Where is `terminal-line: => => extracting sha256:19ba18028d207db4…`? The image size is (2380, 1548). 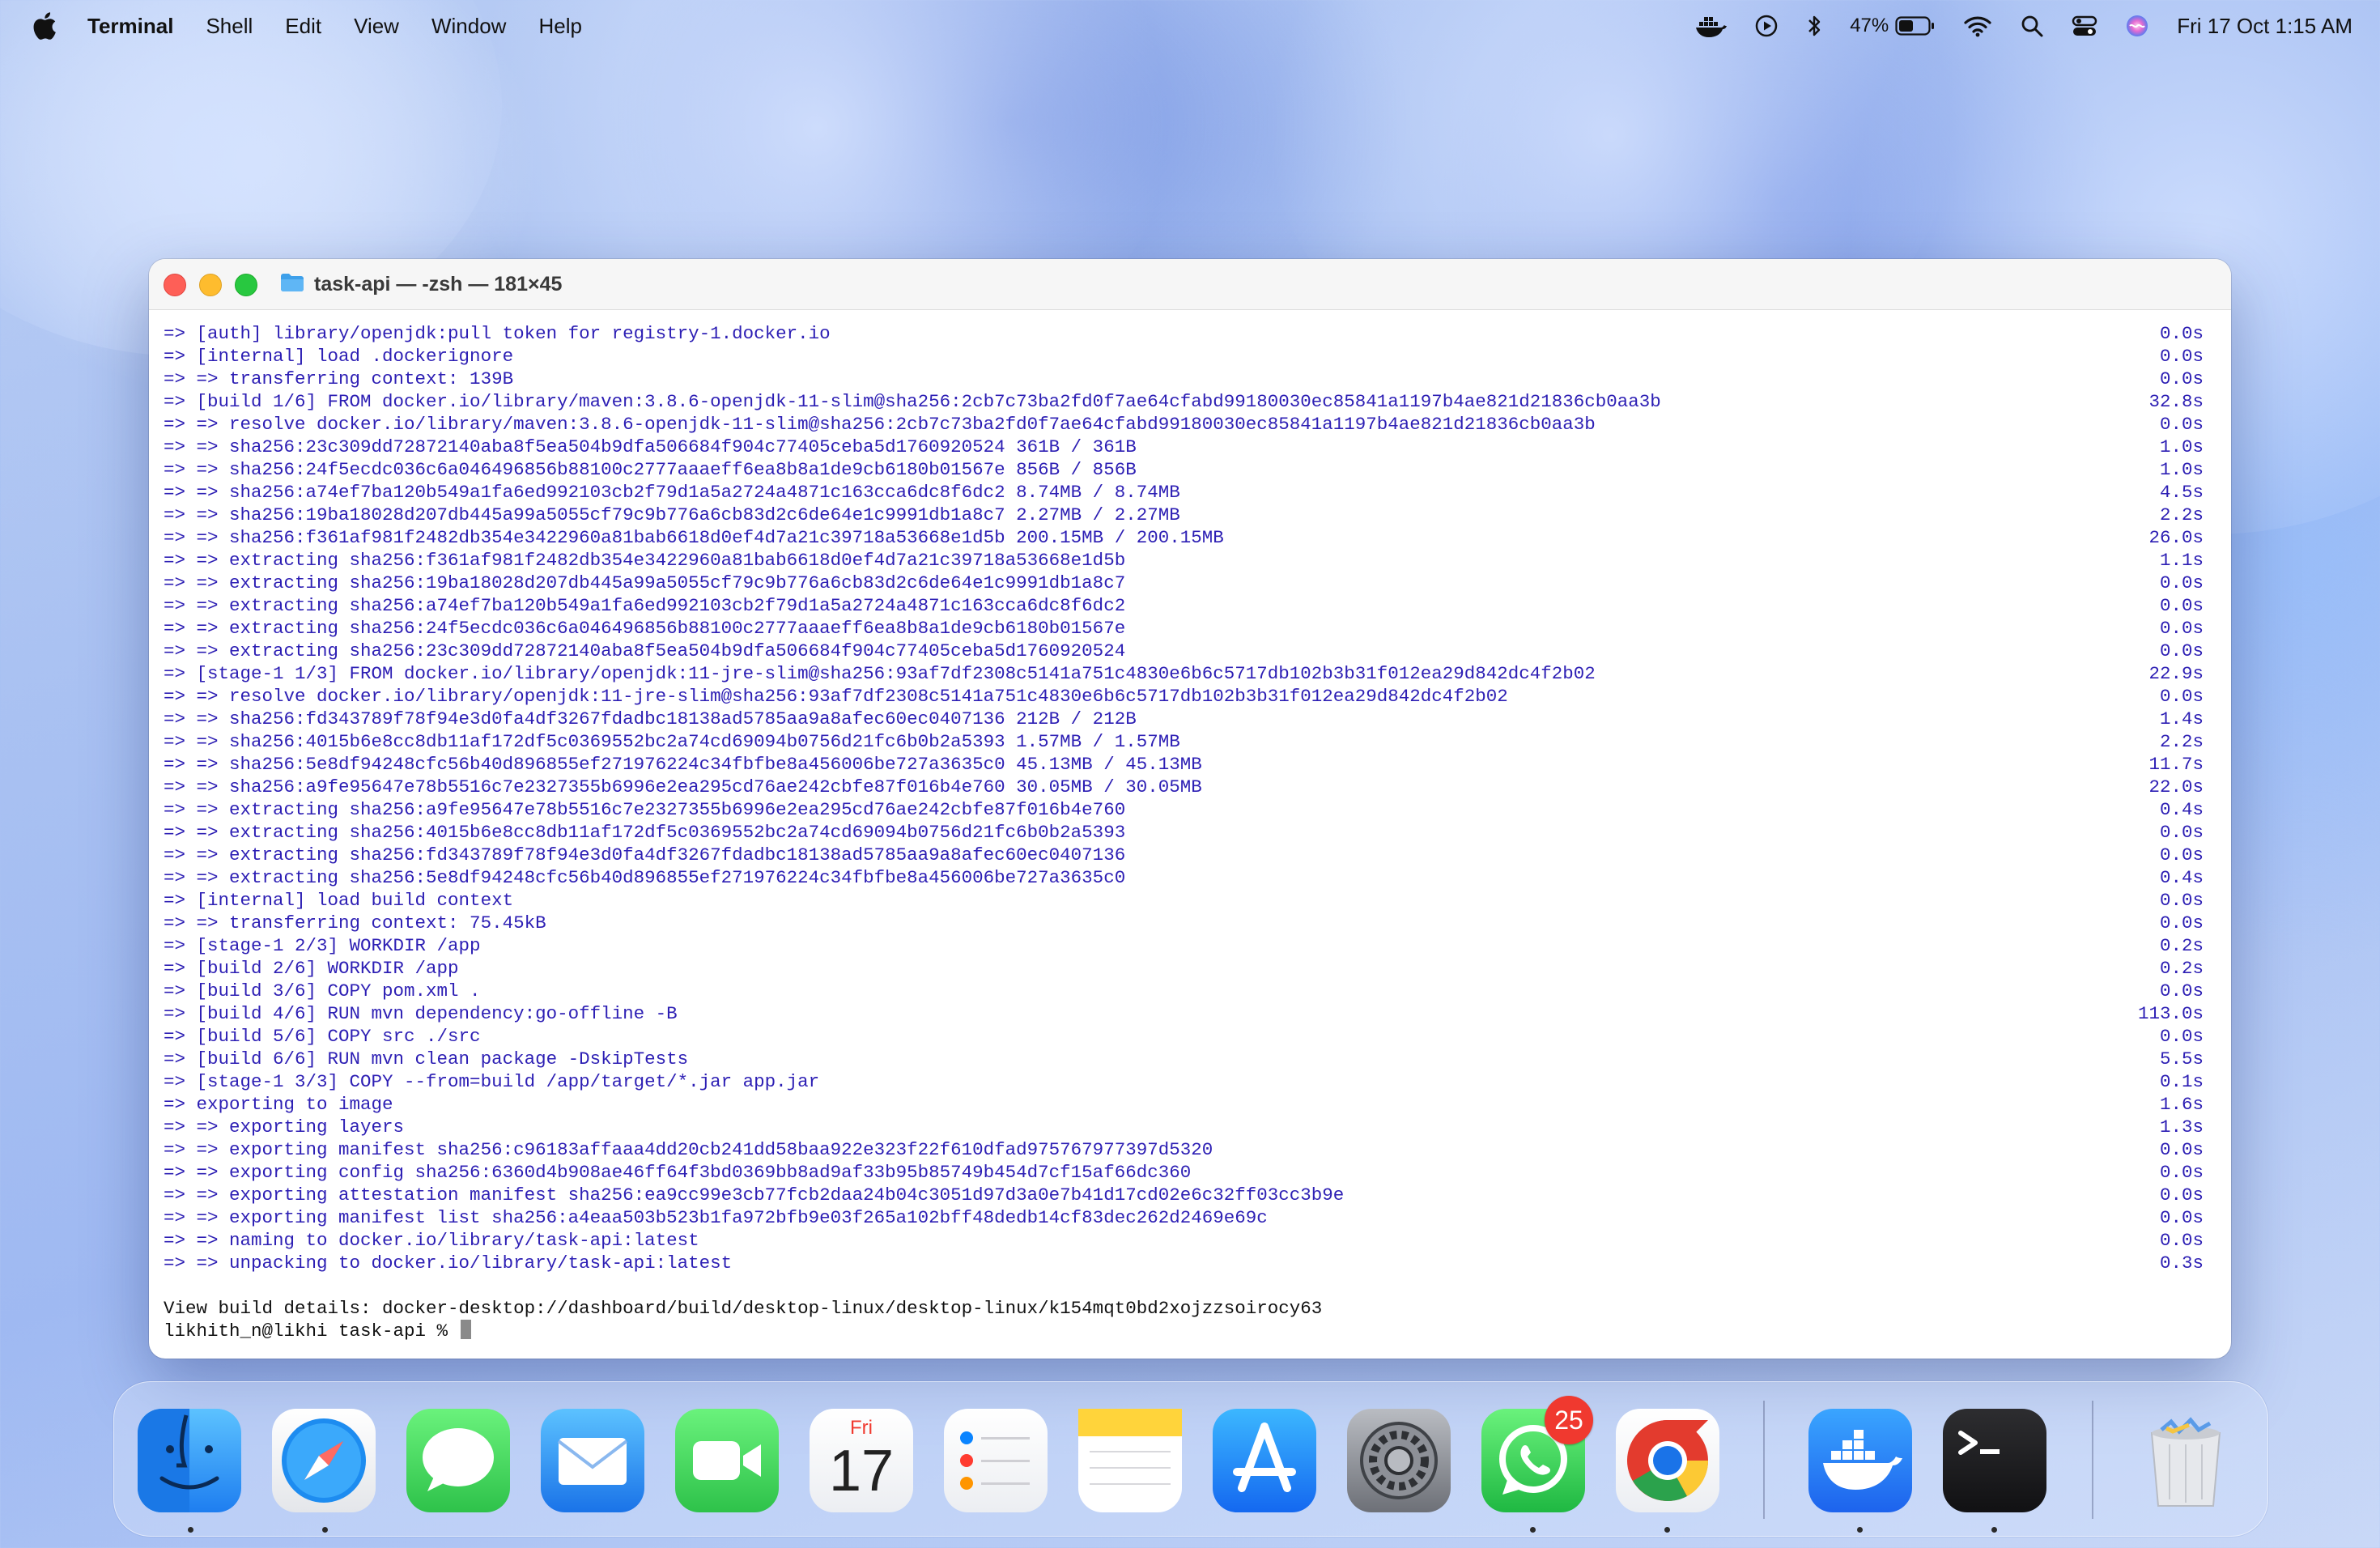
terminal-line: => => extracting sha256:19ba18028d207db4… is located at coordinates (1184, 583).